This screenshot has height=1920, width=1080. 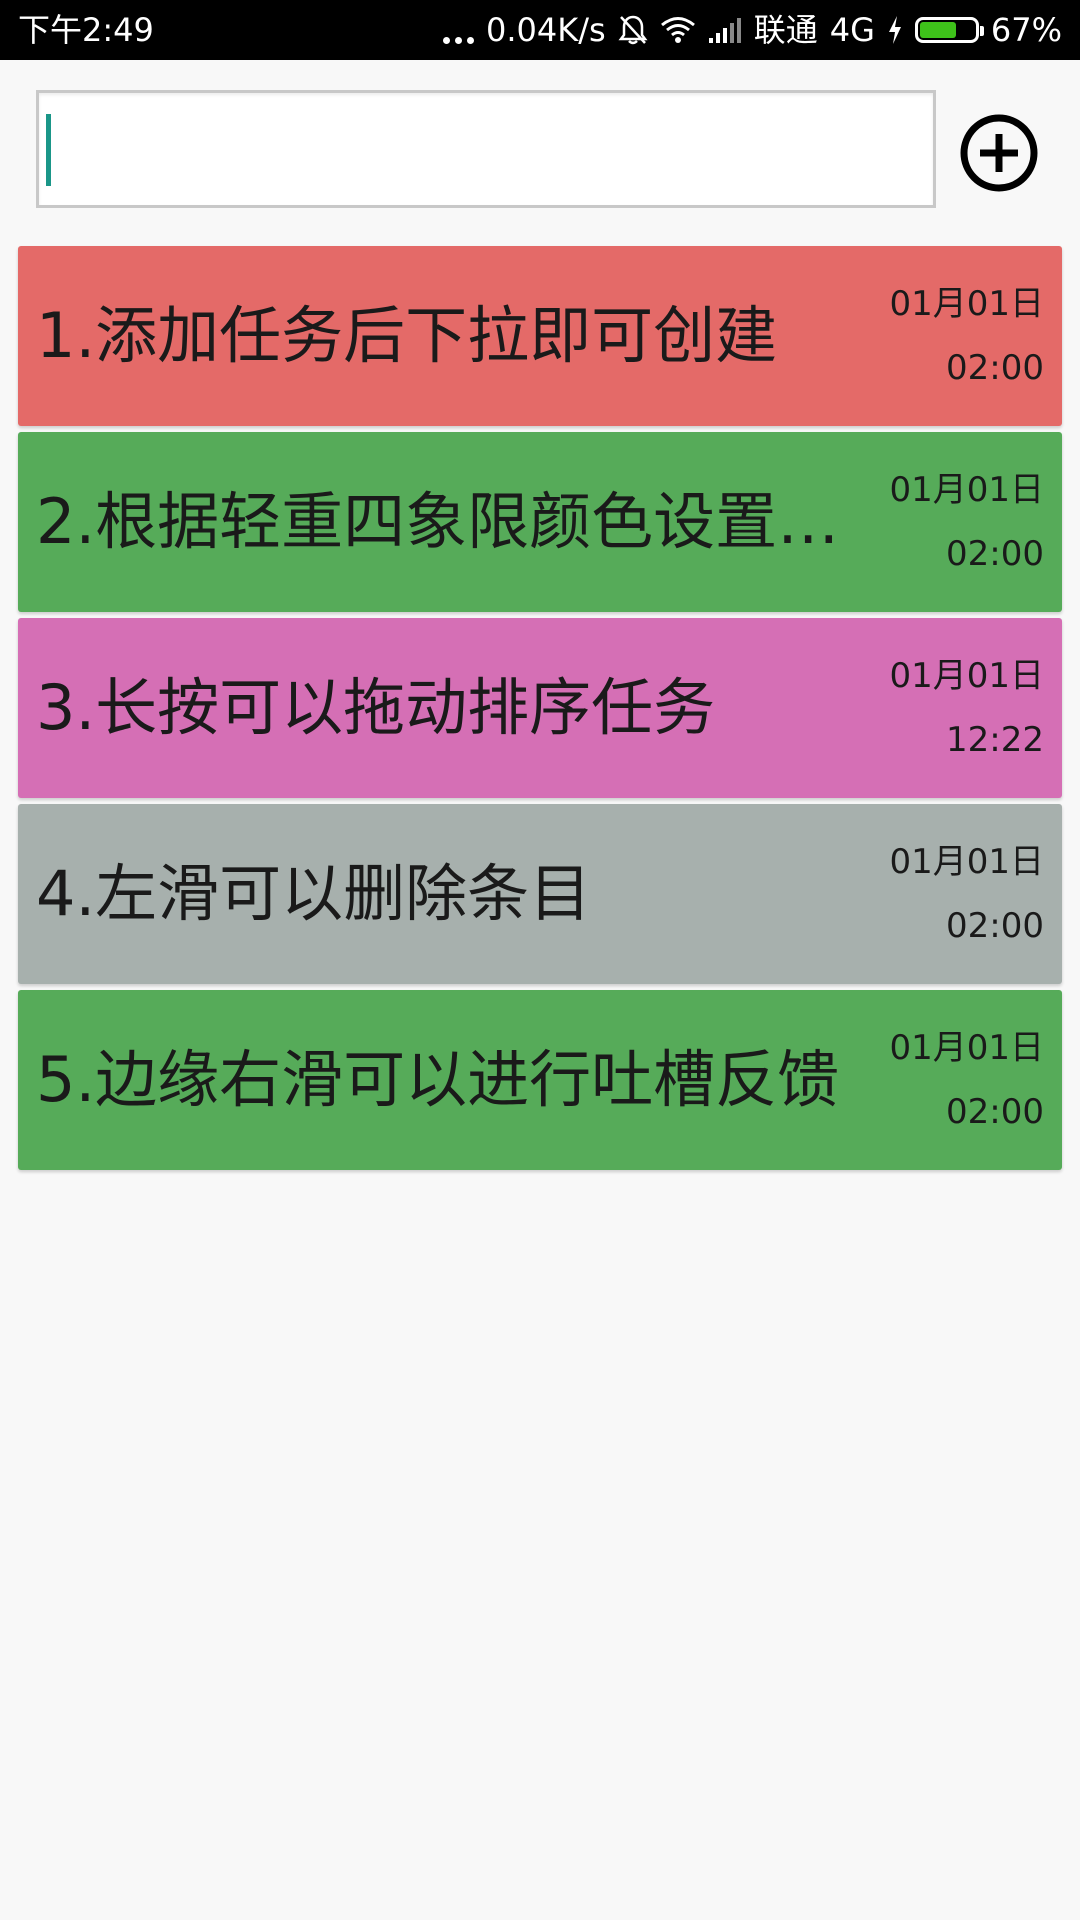 What do you see at coordinates (407, 335) in the screenshot?
I see `task-title: 1.添加任务后下拉即可创建` at bounding box center [407, 335].